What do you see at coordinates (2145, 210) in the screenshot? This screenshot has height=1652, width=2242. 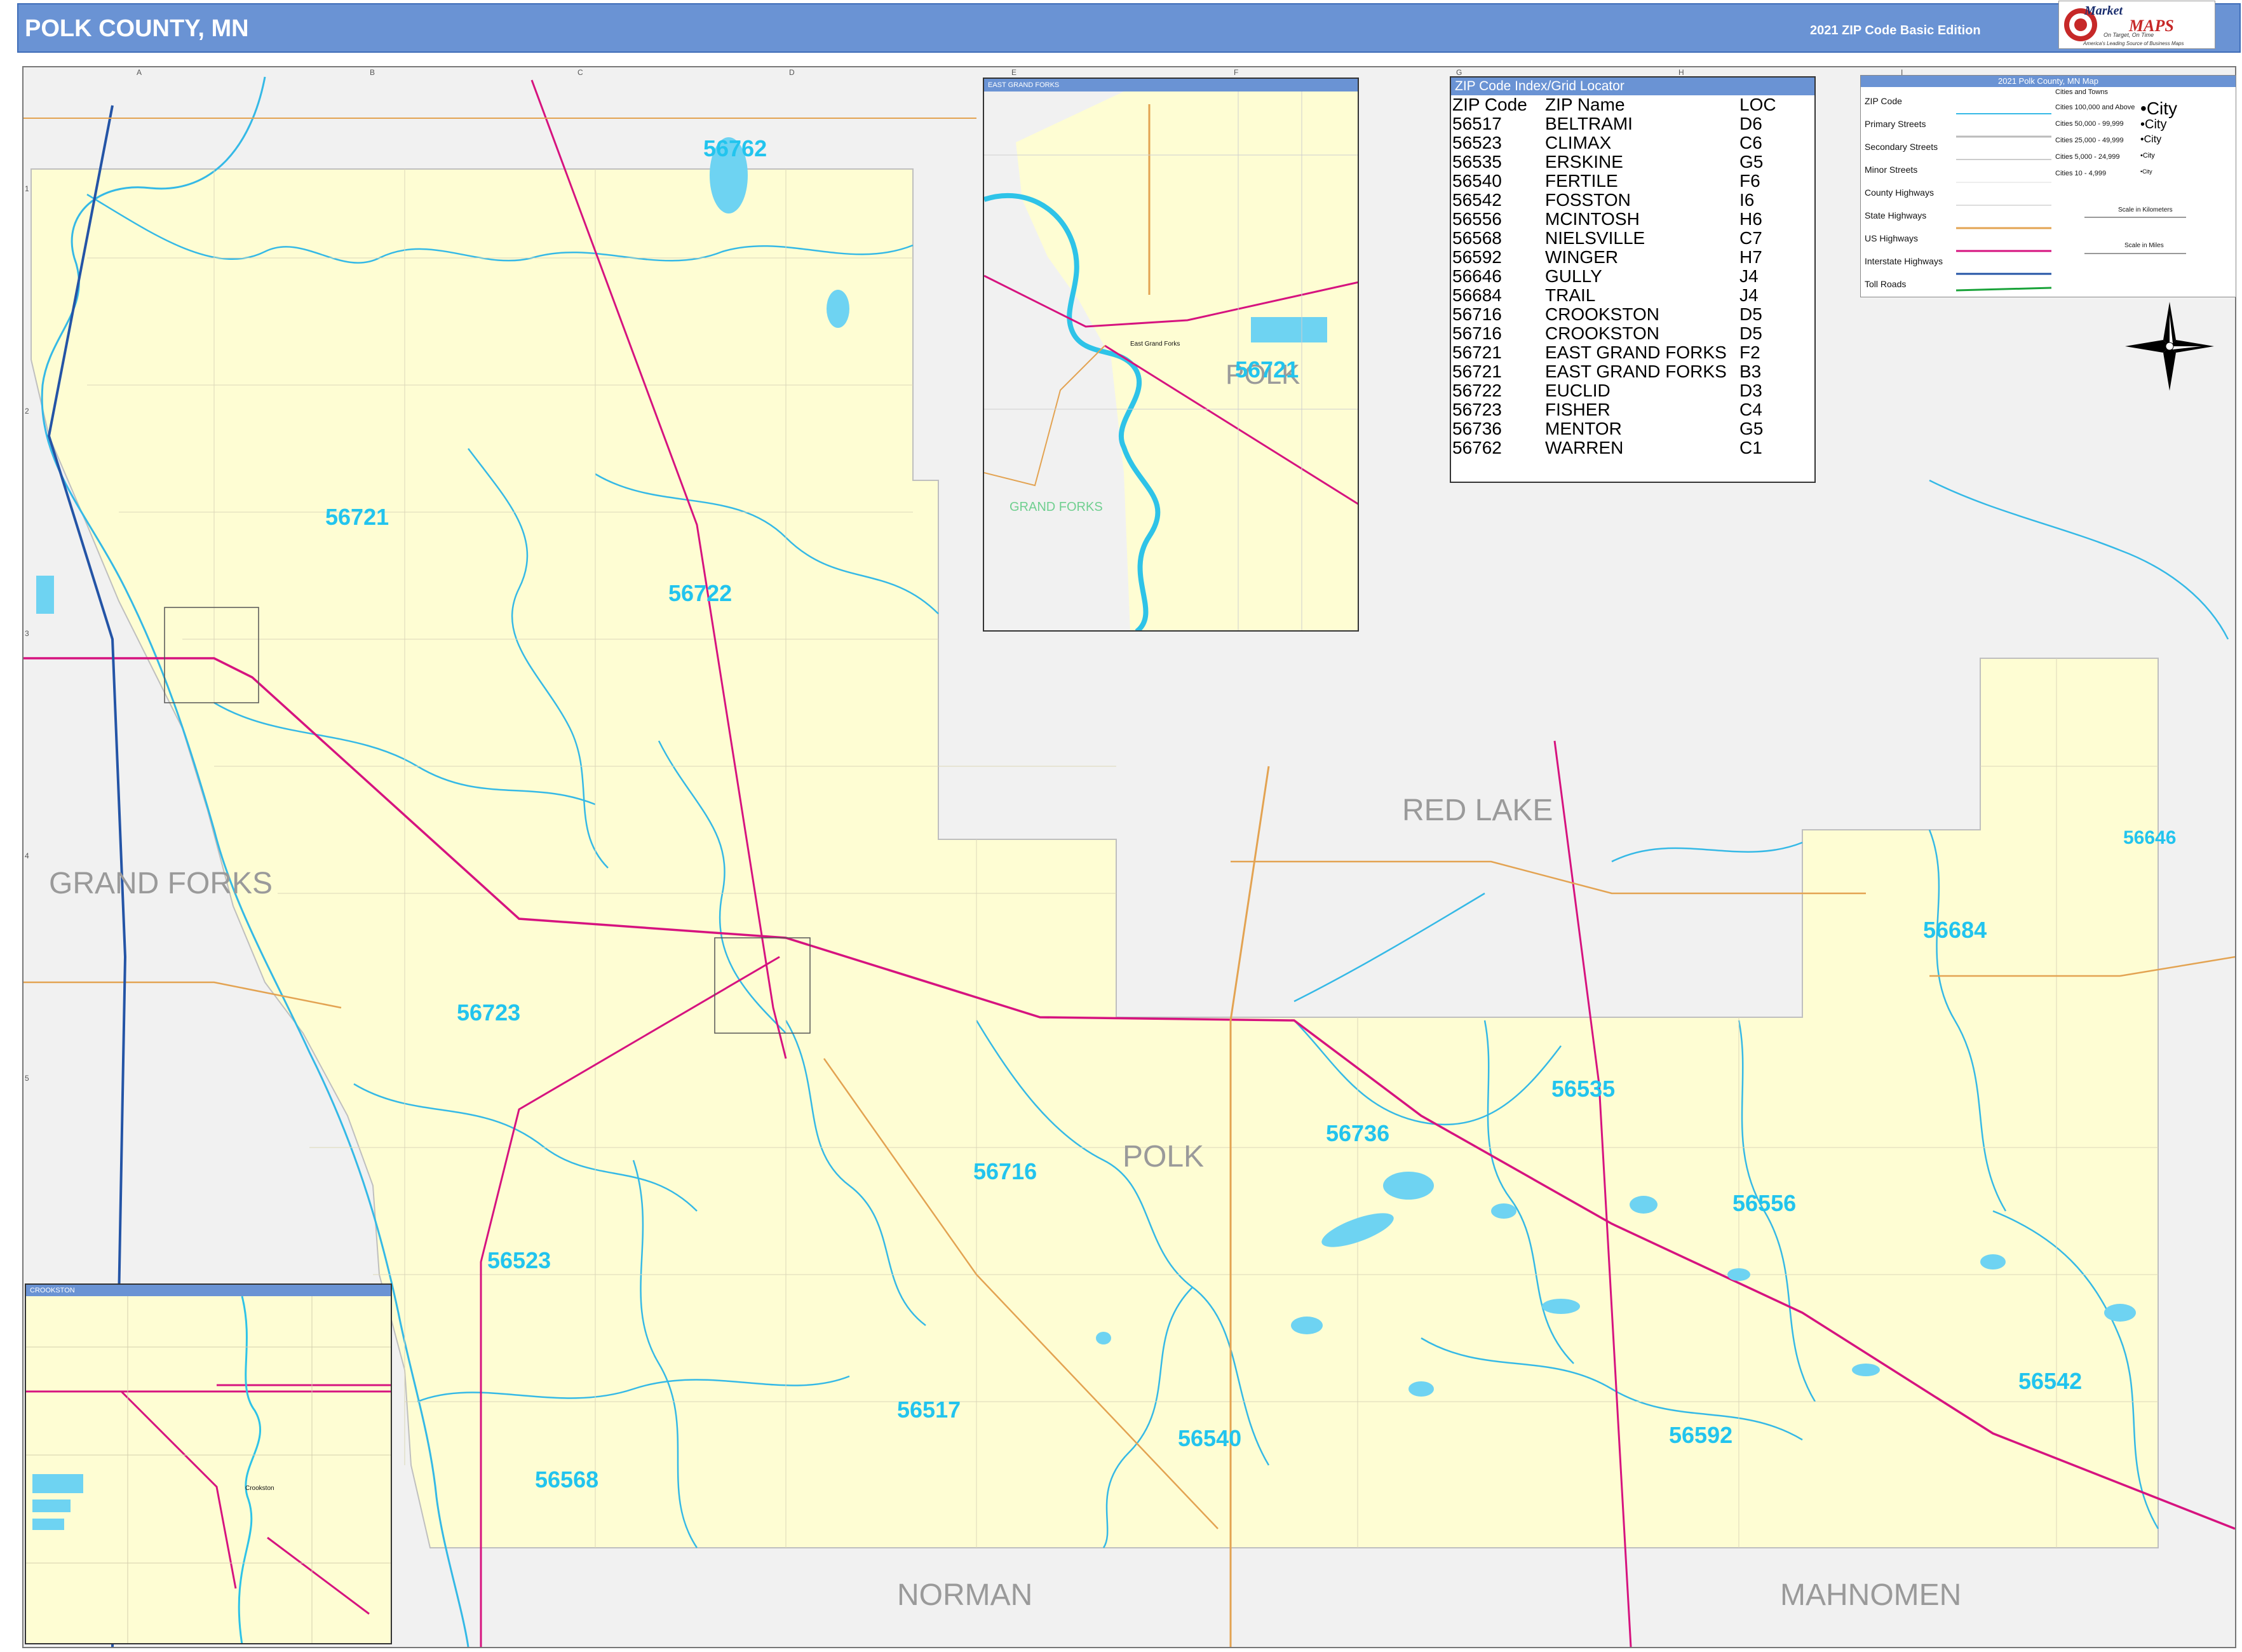 I see `legend-scale-km: Scale in Kilometers` at bounding box center [2145, 210].